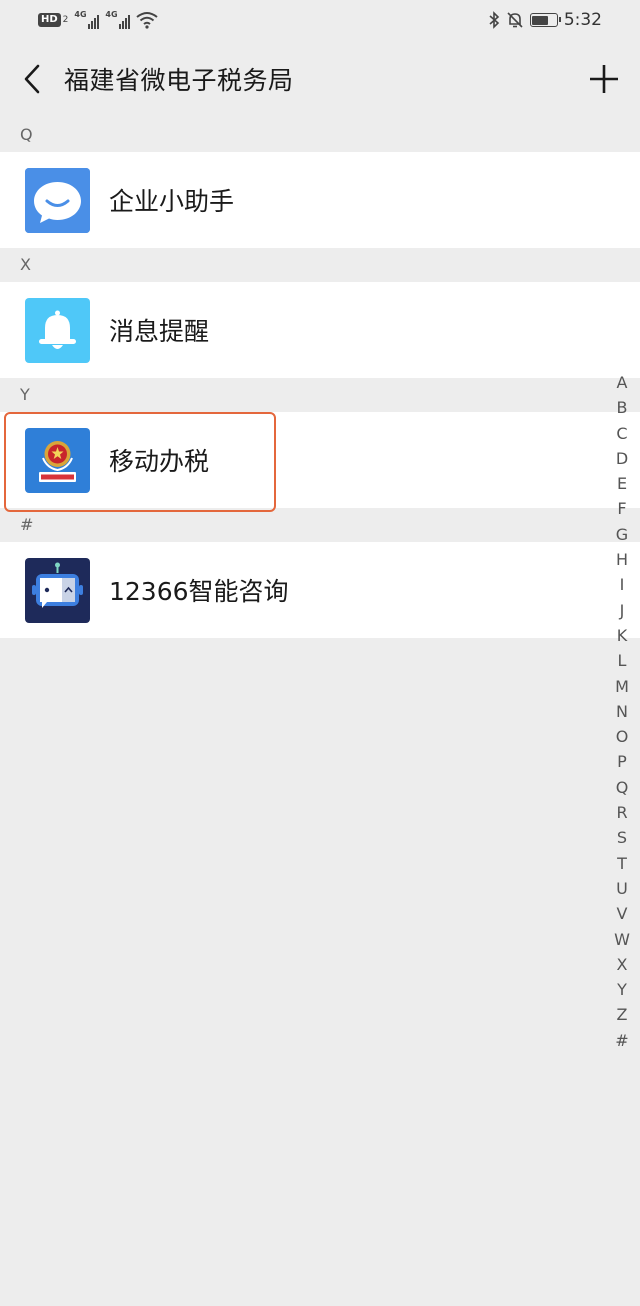 The width and height of the screenshot is (640, 1306). Describe the element at coordinates (57, 460) in the screenshot. I see `tax-emblem-icon` at that location.